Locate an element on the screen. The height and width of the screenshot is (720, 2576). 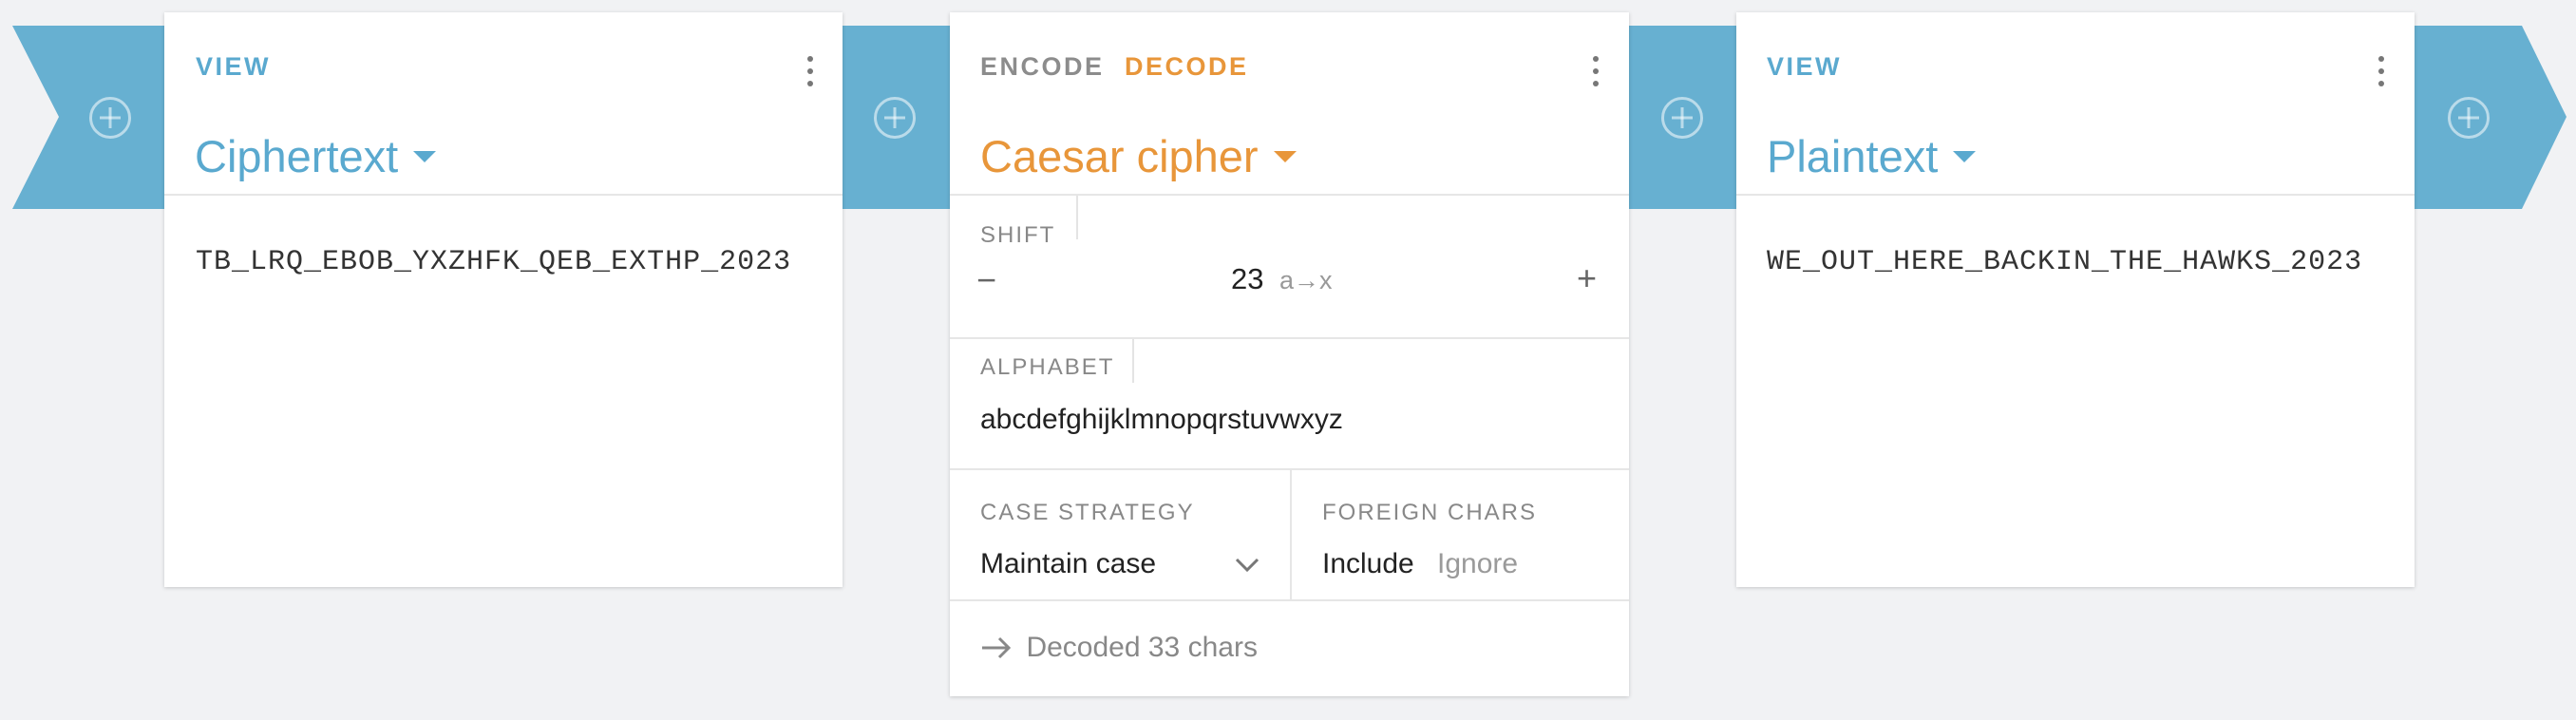
alphabet-input: abcdefghijklmnopqrstuvwxyz is located at coordinates (1161, 420).